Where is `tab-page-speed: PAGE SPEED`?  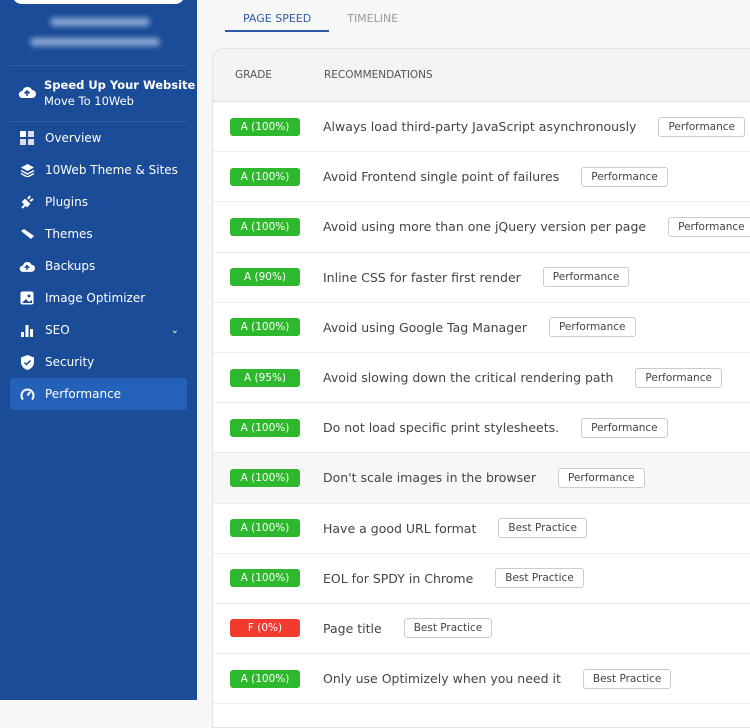
tab-page-speed: PAGE SPEED is located at coordinates (277, 16).